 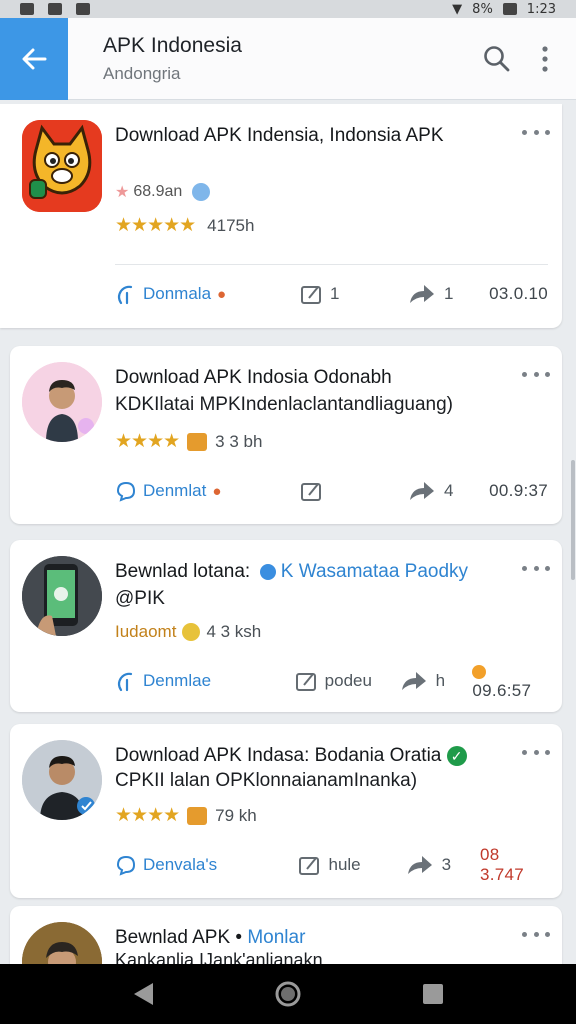 What do you see at coordinates (207, 491) in the screenshot?
I see `download-button: Denmlat ●` at bounding box center [207, 491].